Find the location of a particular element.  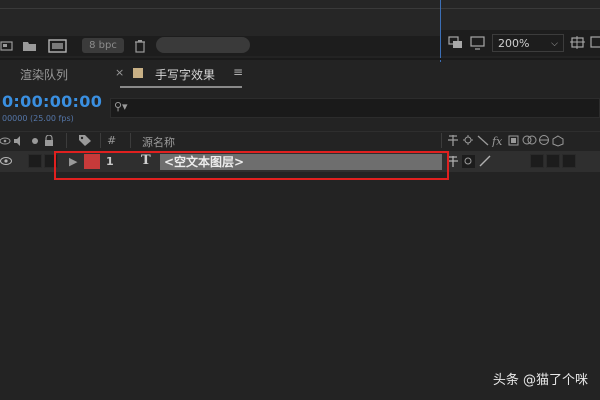

composition-tab-icon is located at coordinates (138, 73).